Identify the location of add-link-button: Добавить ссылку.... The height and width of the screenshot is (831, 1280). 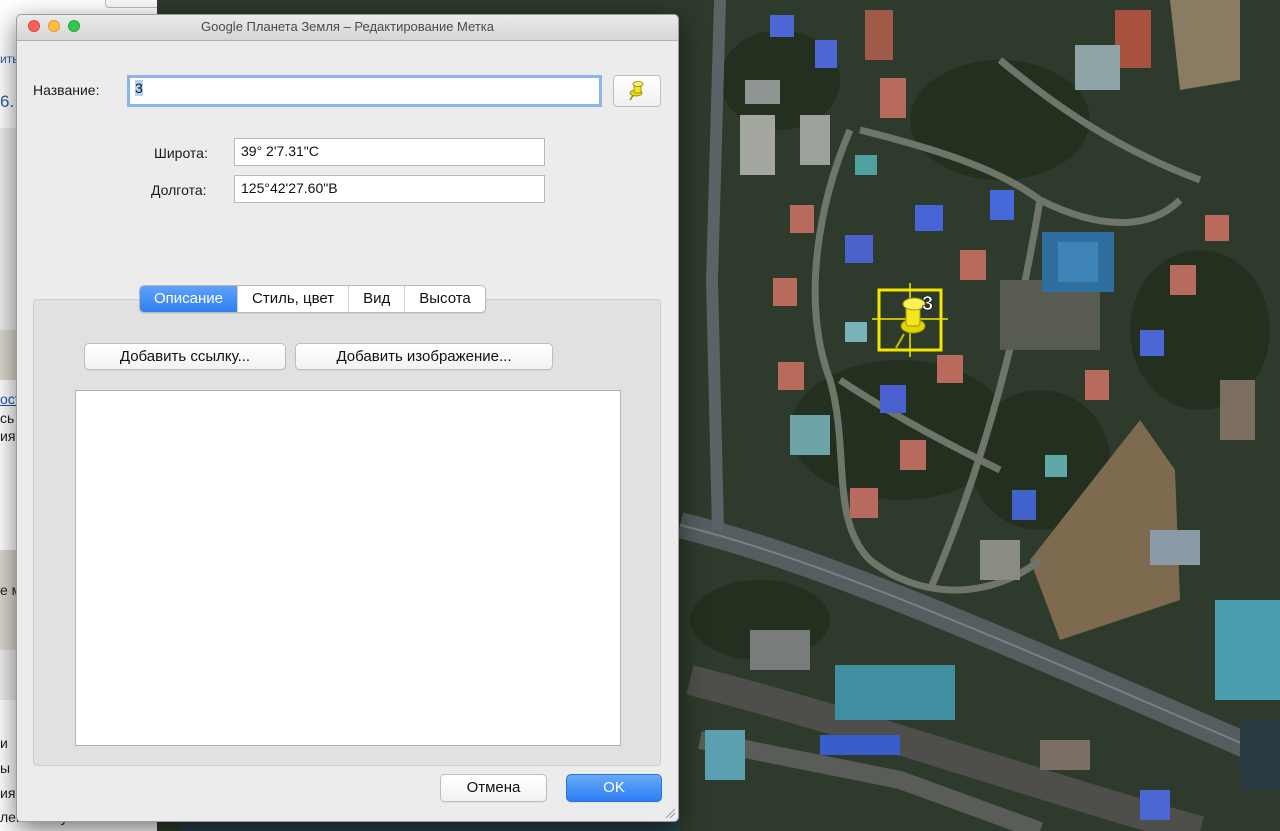
(185, 356).